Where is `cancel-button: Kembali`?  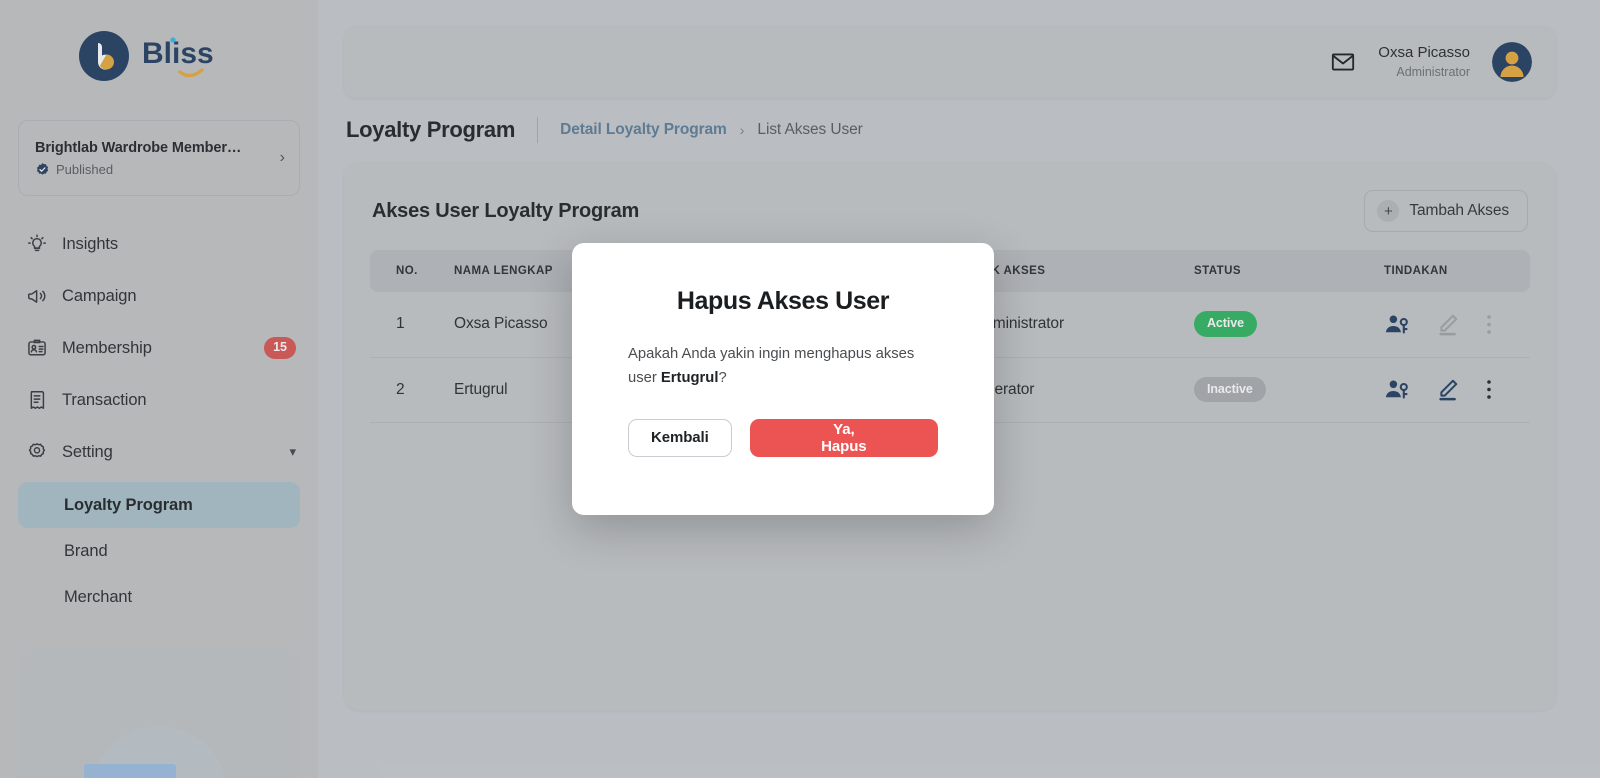 cancel-button: Kembali is located at coordinates (680, 437).